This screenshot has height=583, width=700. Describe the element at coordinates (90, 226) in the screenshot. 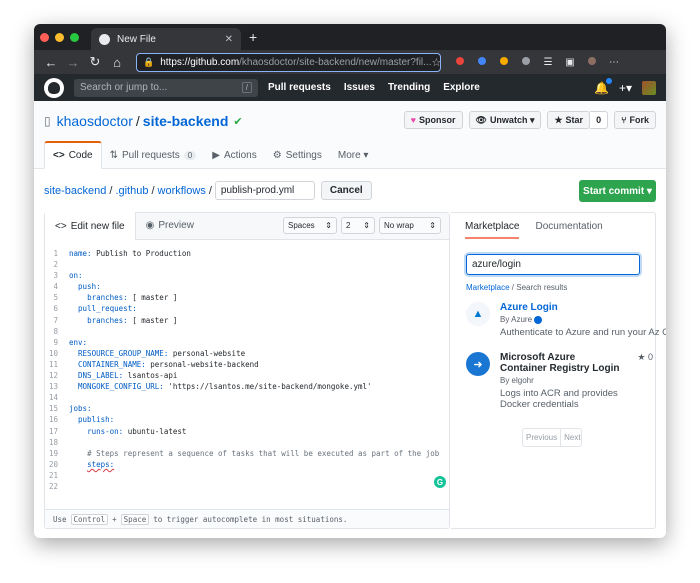

I see `tab-edit-new-file: <> Edit new file` at that location.